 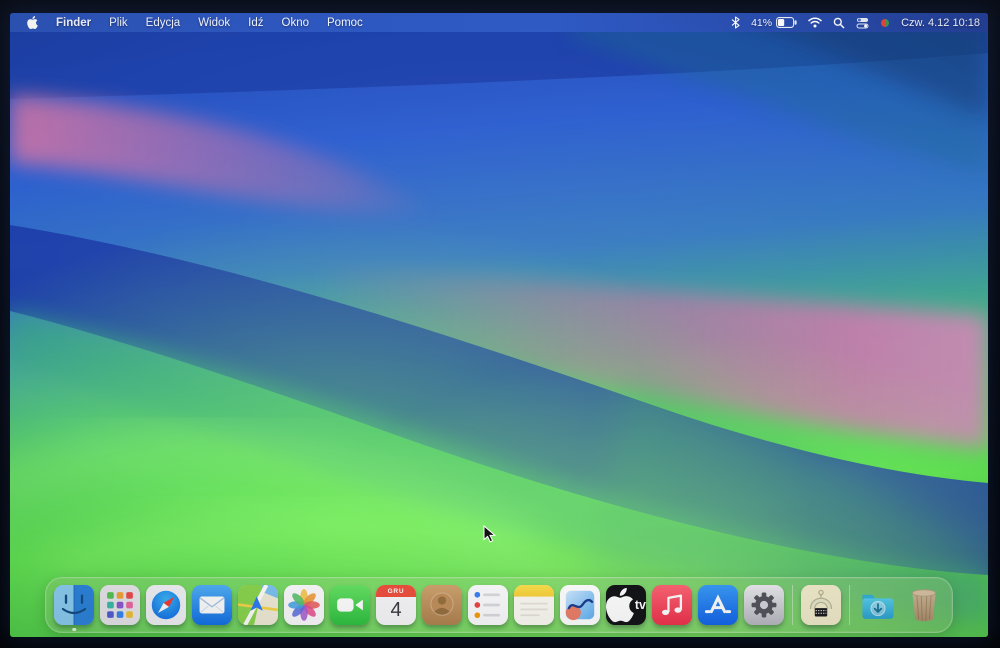 I want to click on dock-item-downloads, so click(x=878, y=605).